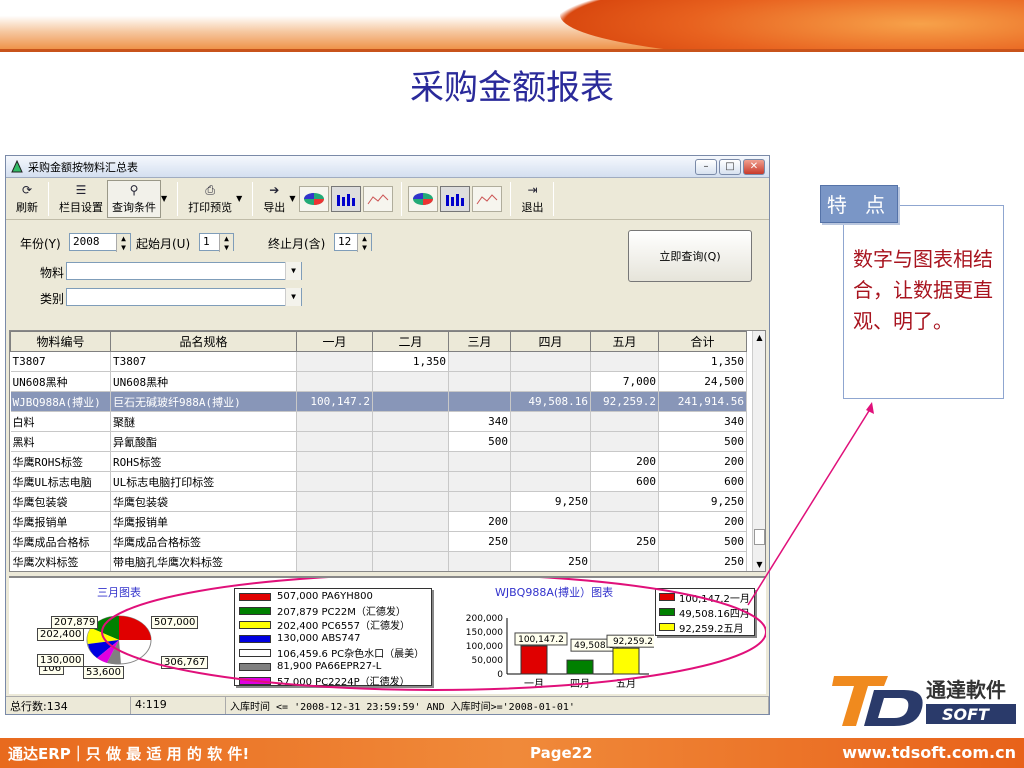  What do you see at coordinates (184, 271) in the screenshot?
I see `material-select: ▼` at bounding box center [184, 271].